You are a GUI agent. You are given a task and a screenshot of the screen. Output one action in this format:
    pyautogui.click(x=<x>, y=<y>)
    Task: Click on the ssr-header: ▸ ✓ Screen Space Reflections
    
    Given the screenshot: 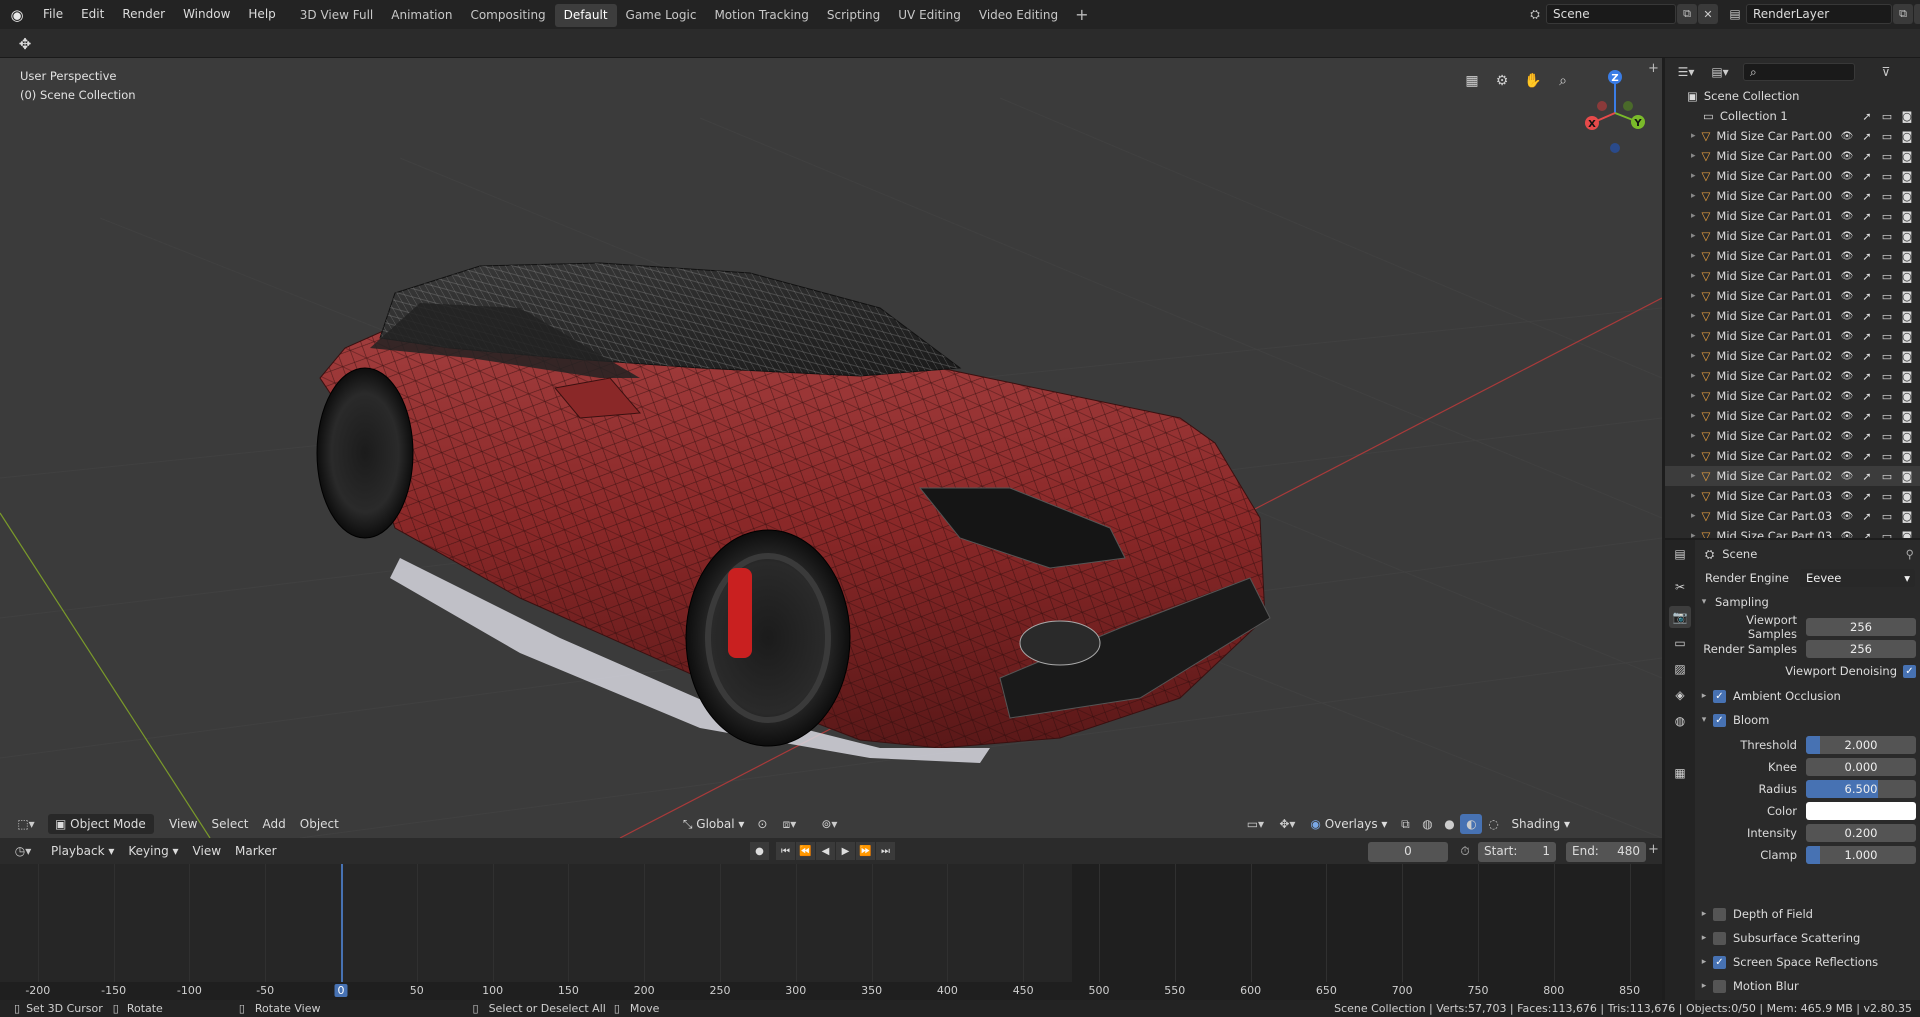 What is the action you would take?
    pyautogui.click(x=1807, y=962)
    